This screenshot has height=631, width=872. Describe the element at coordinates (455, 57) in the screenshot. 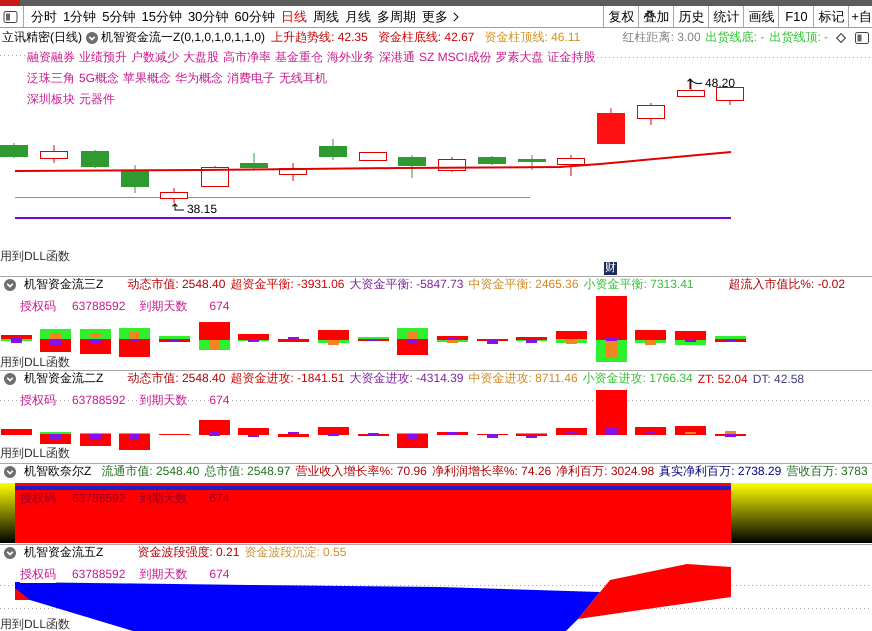

I see `concept-tag: SZ MSCI成份` at that location.